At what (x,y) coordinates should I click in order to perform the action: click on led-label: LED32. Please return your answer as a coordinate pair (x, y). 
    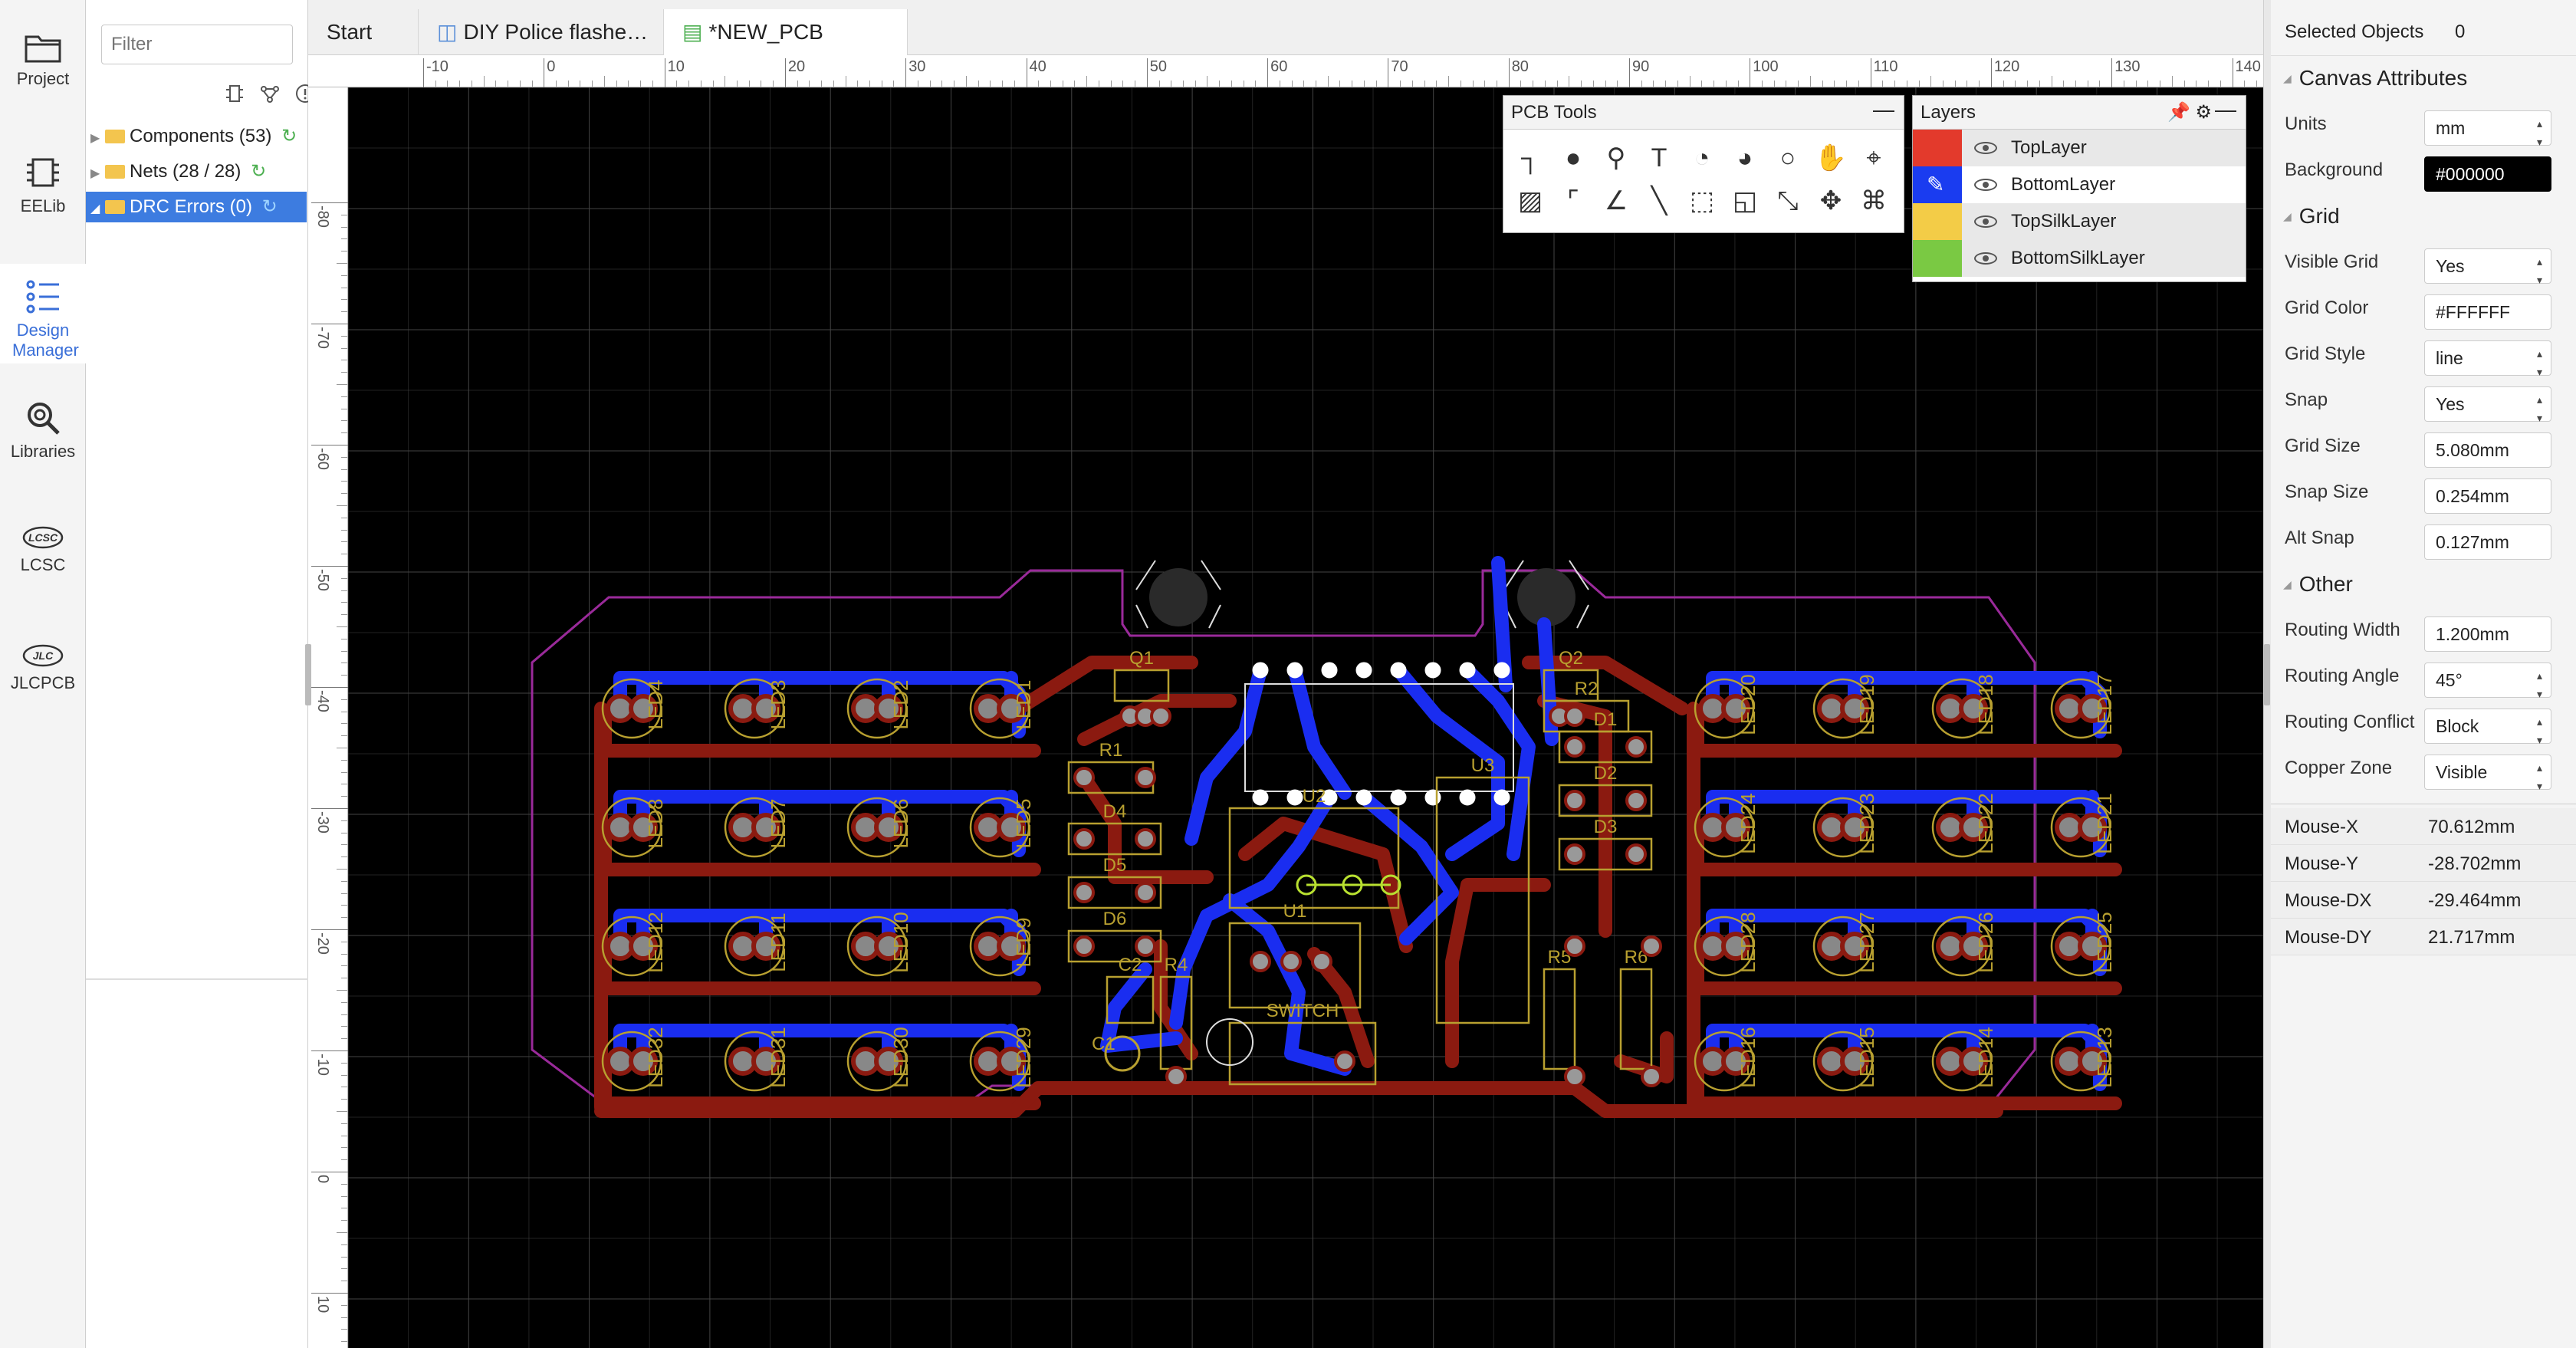
    Looking at the image, I should click on (655, 1057).